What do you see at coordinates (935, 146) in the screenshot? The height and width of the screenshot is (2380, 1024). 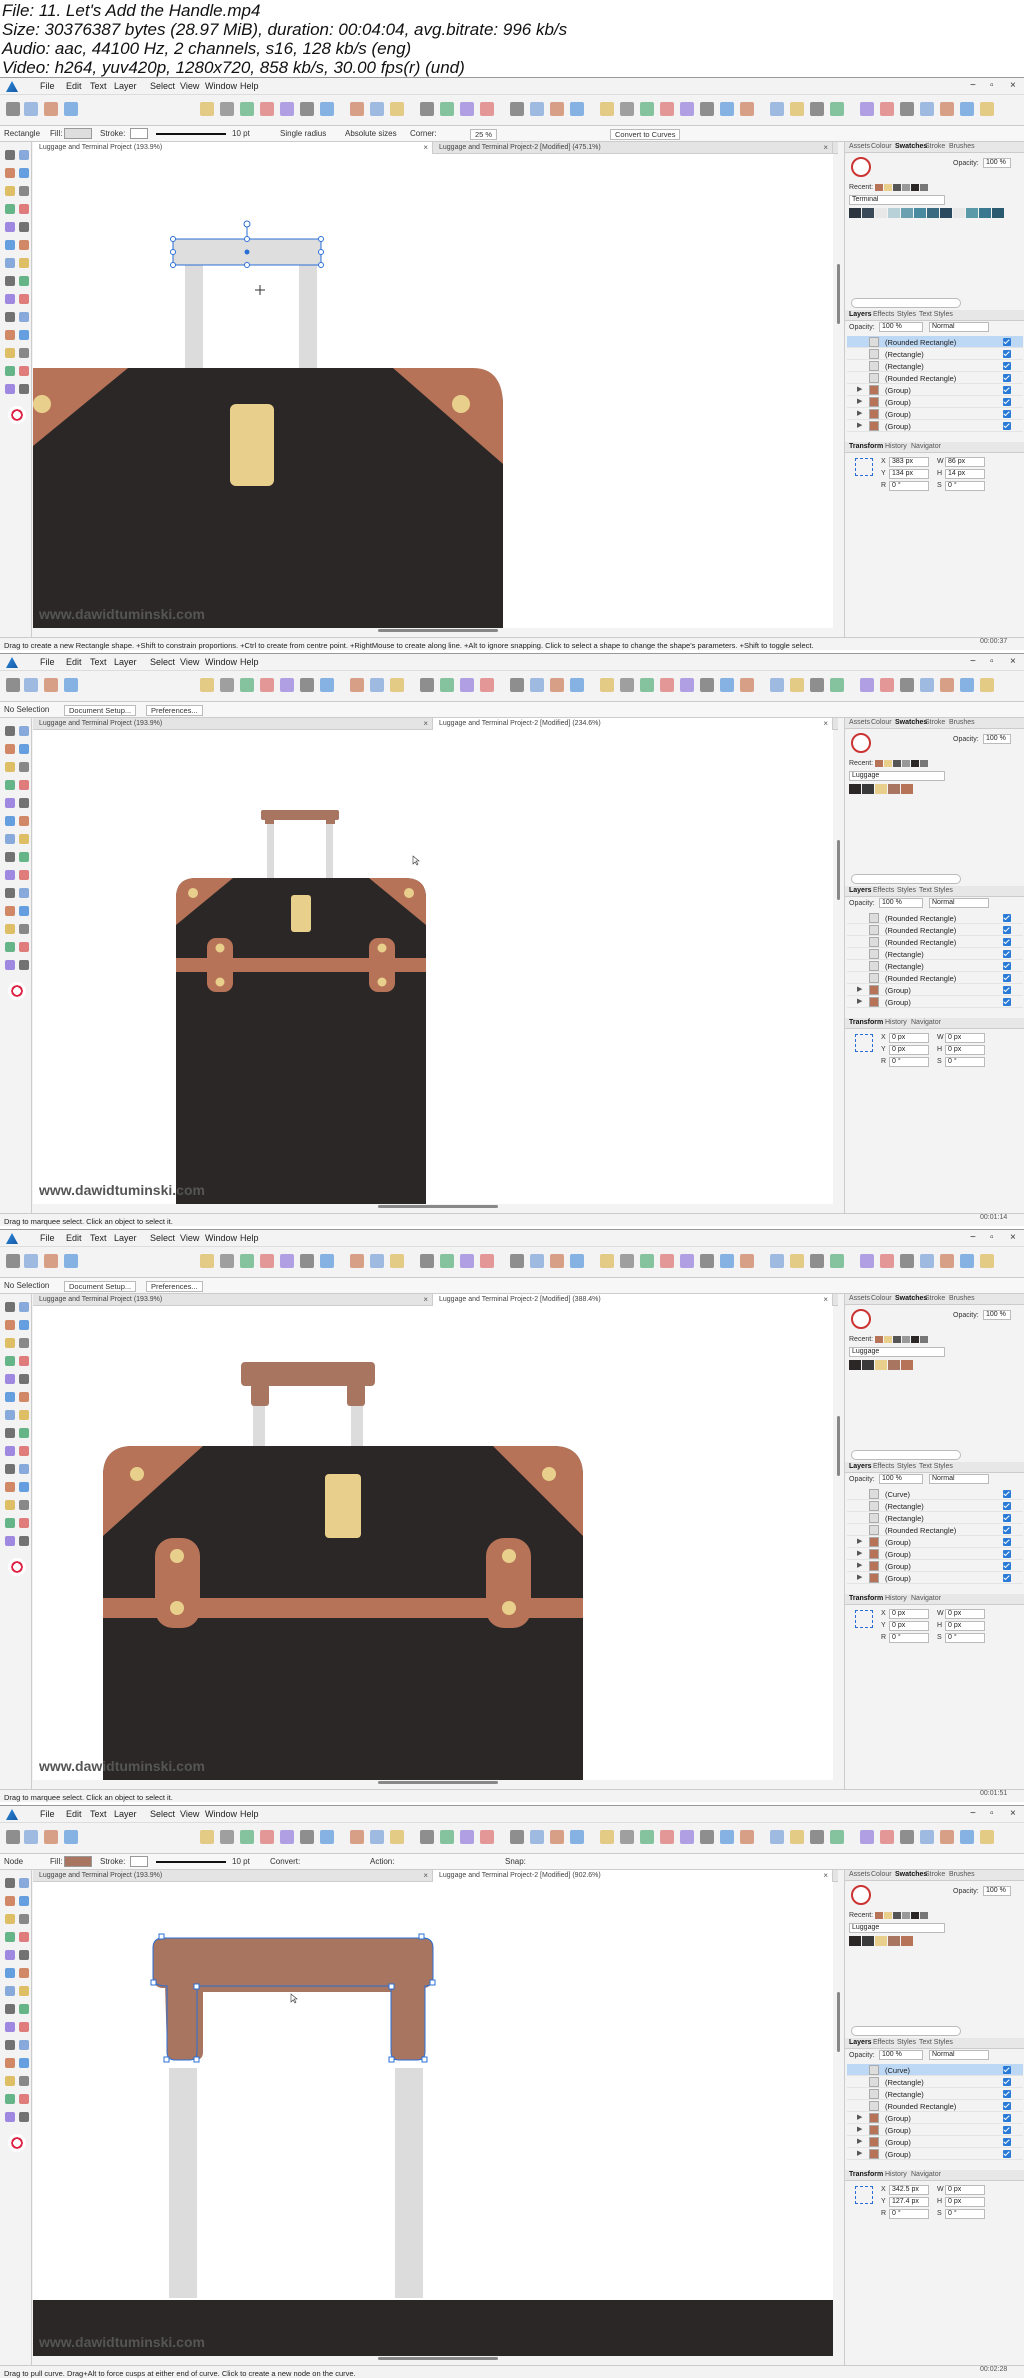 I see `panel-tab: Stroke` at bounding box center [935, 146].